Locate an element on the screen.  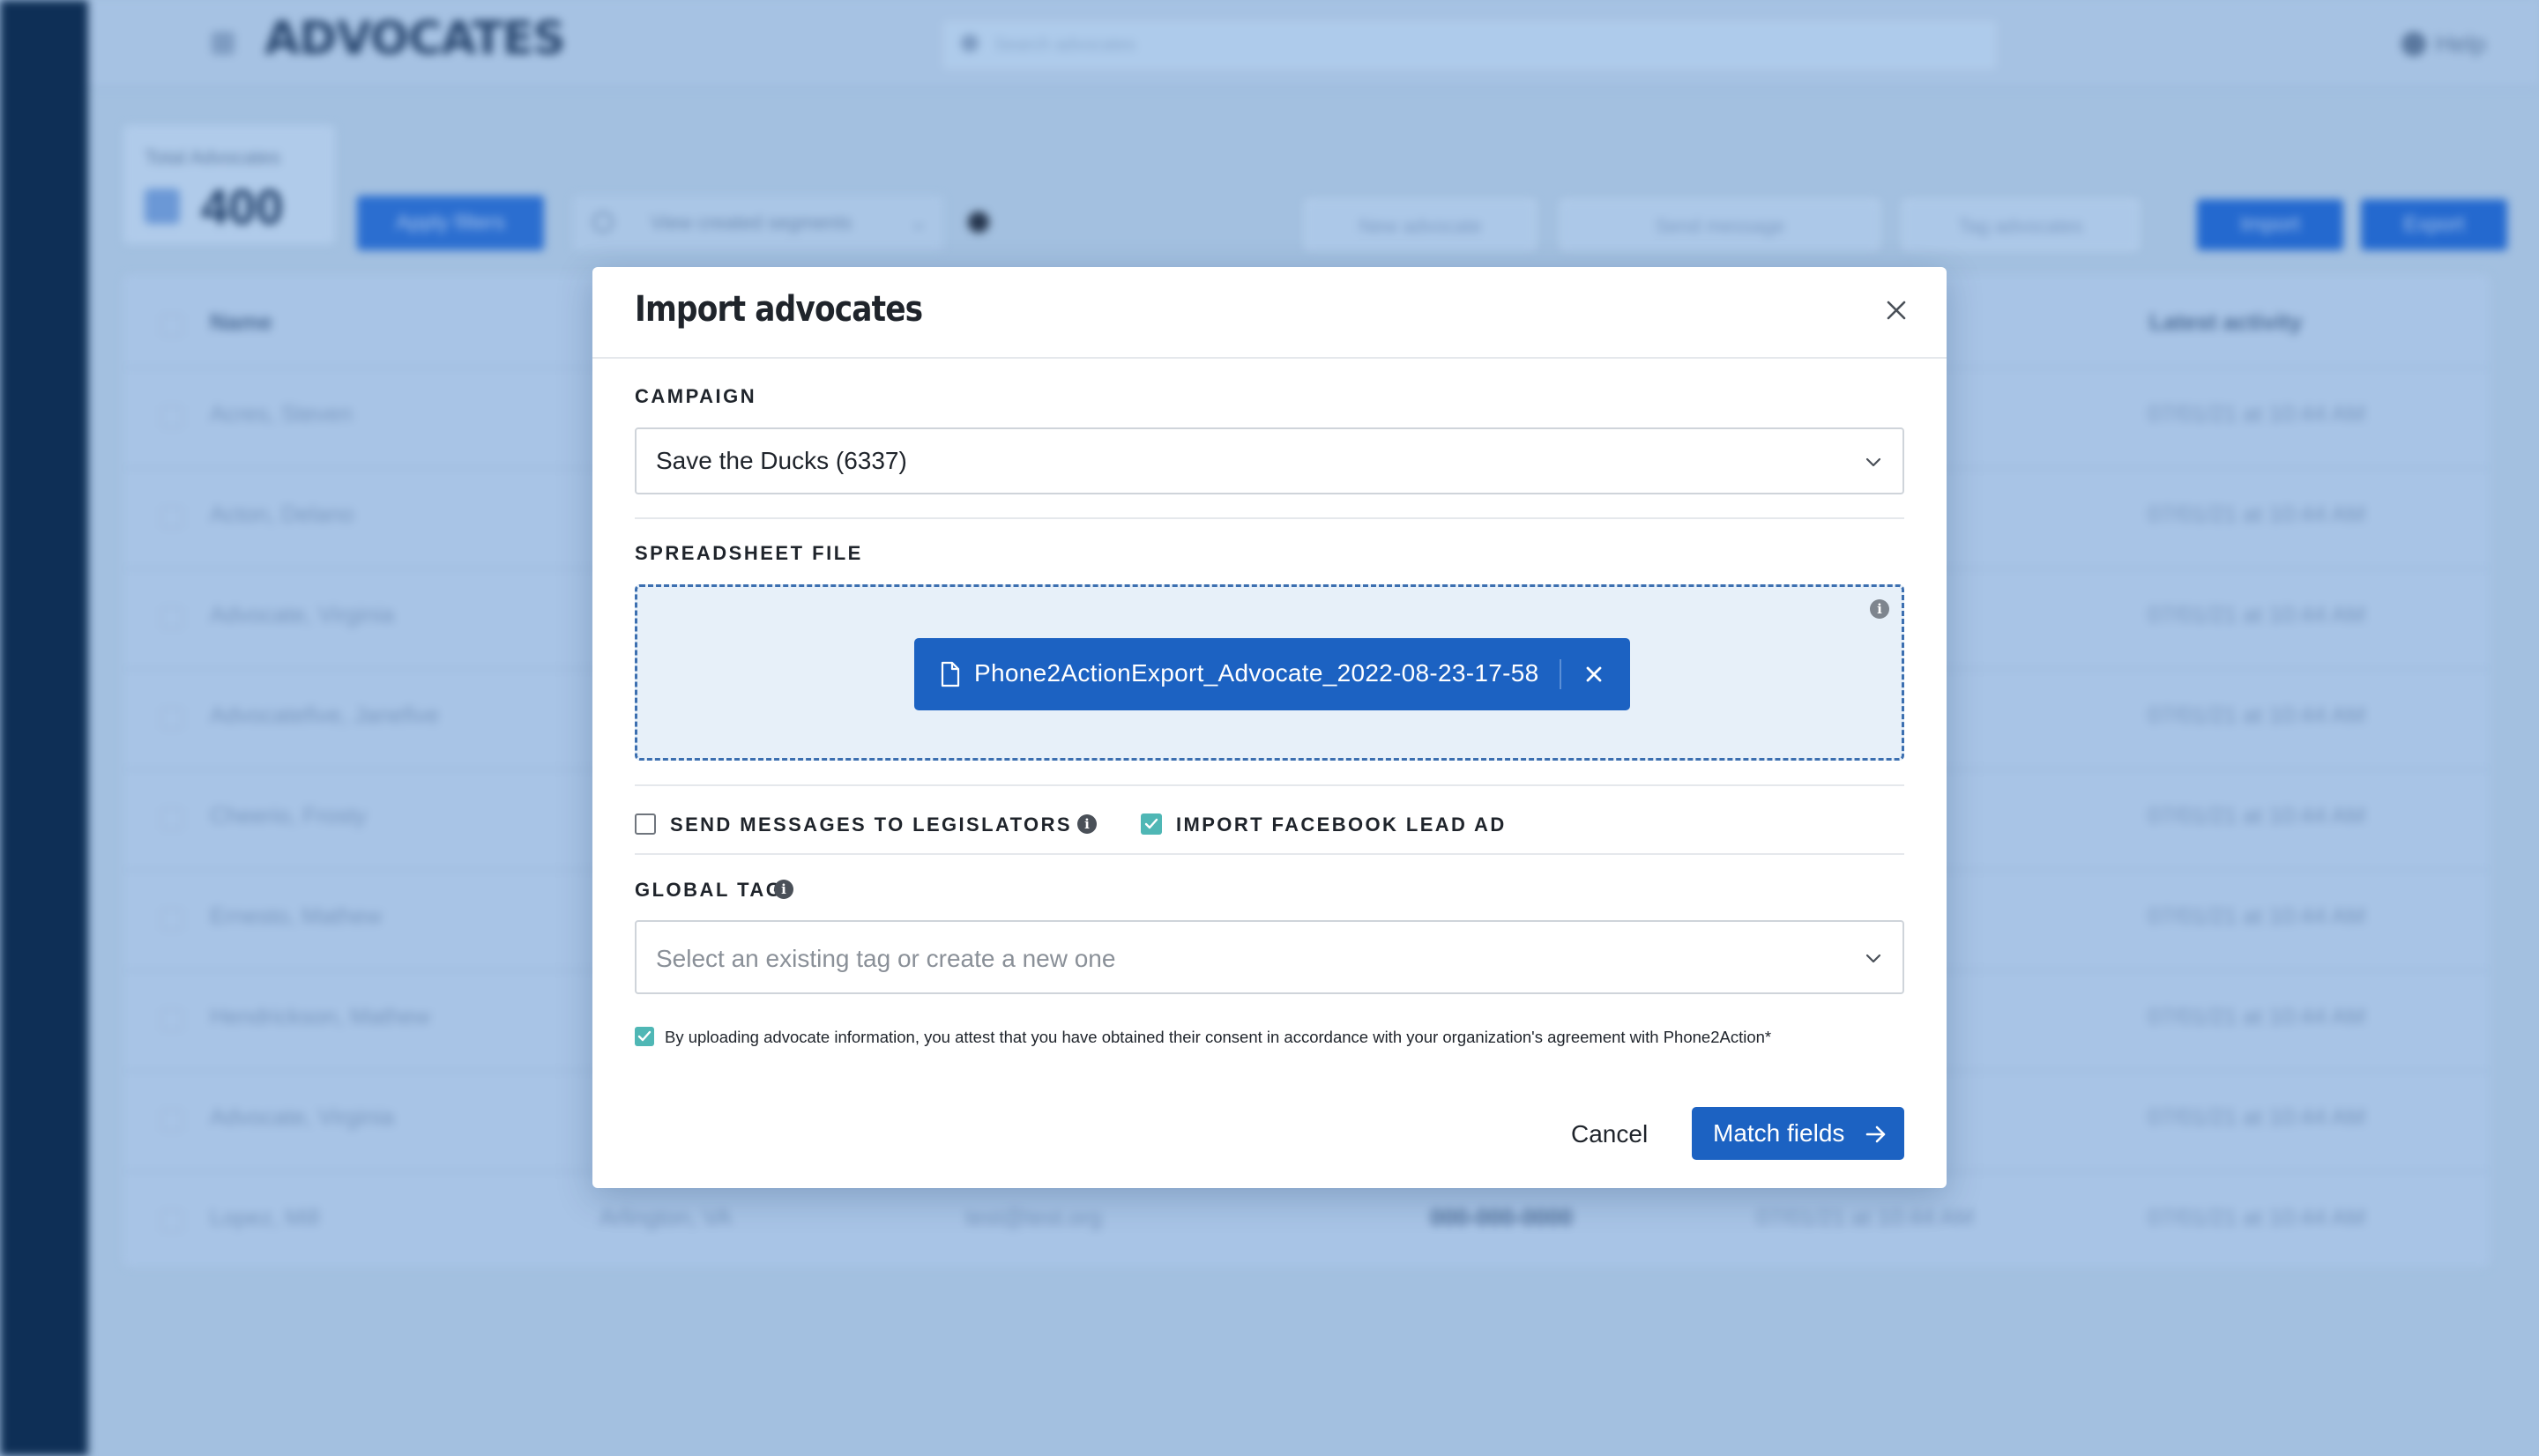
send-messages-label: SEND MESSAGES TO LEGISLATORS is located at coordinates (871, 824).